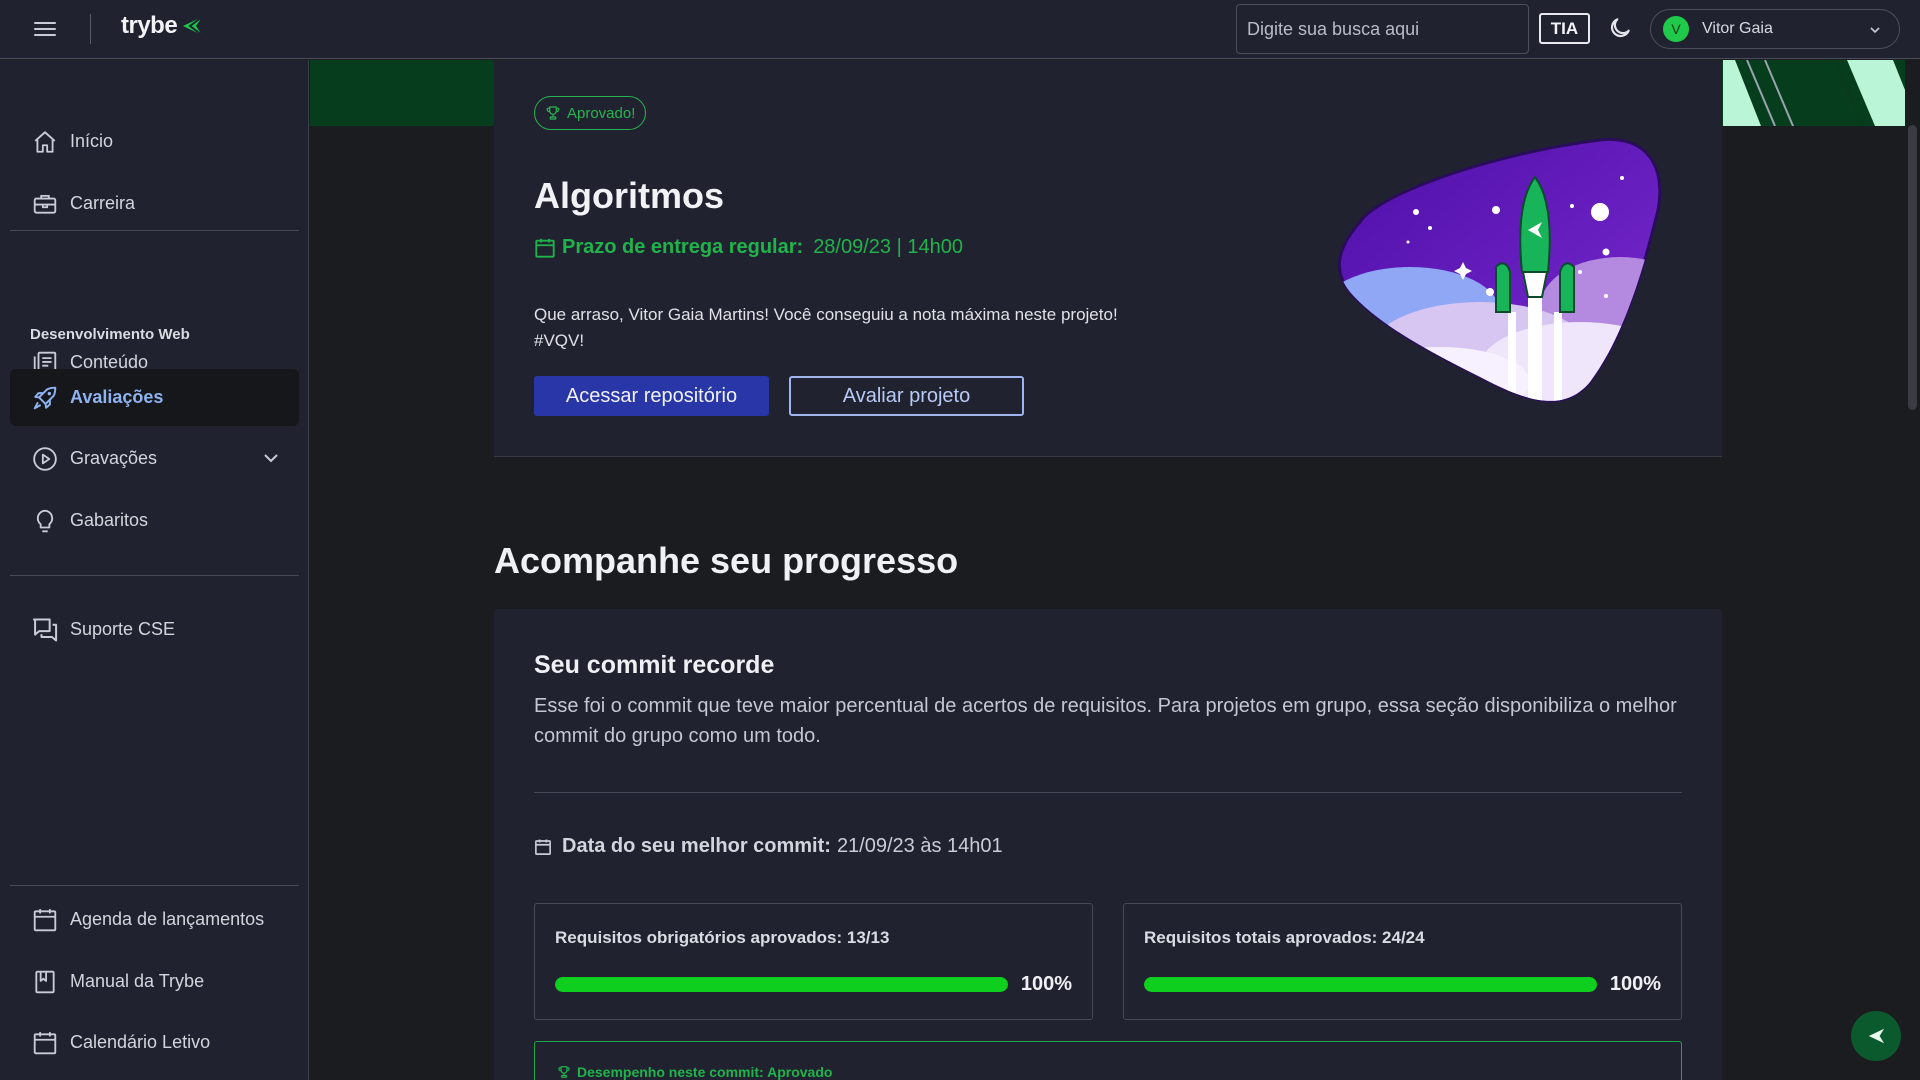  I want to click on scrollbar-thumb, so click(1912, 267).